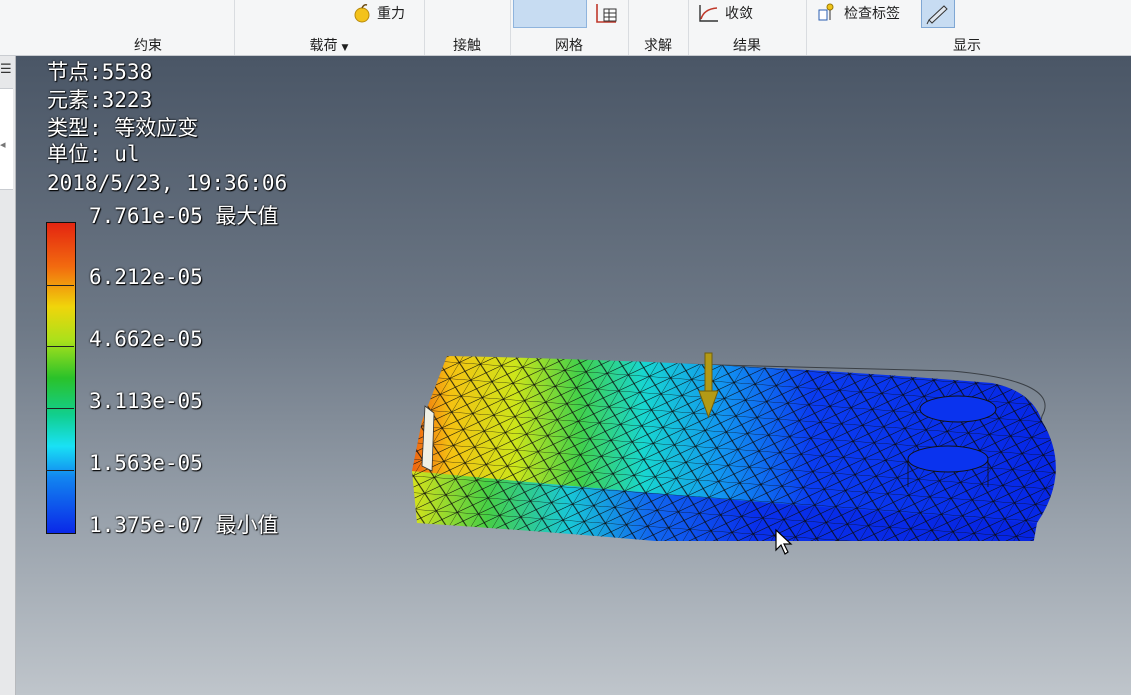 This screenshot has height=695, width=1131. What do you see at coordinates (148, 27) in the screenshot?
I see `group-constraints: 约束` at bounding box center [148, 27].